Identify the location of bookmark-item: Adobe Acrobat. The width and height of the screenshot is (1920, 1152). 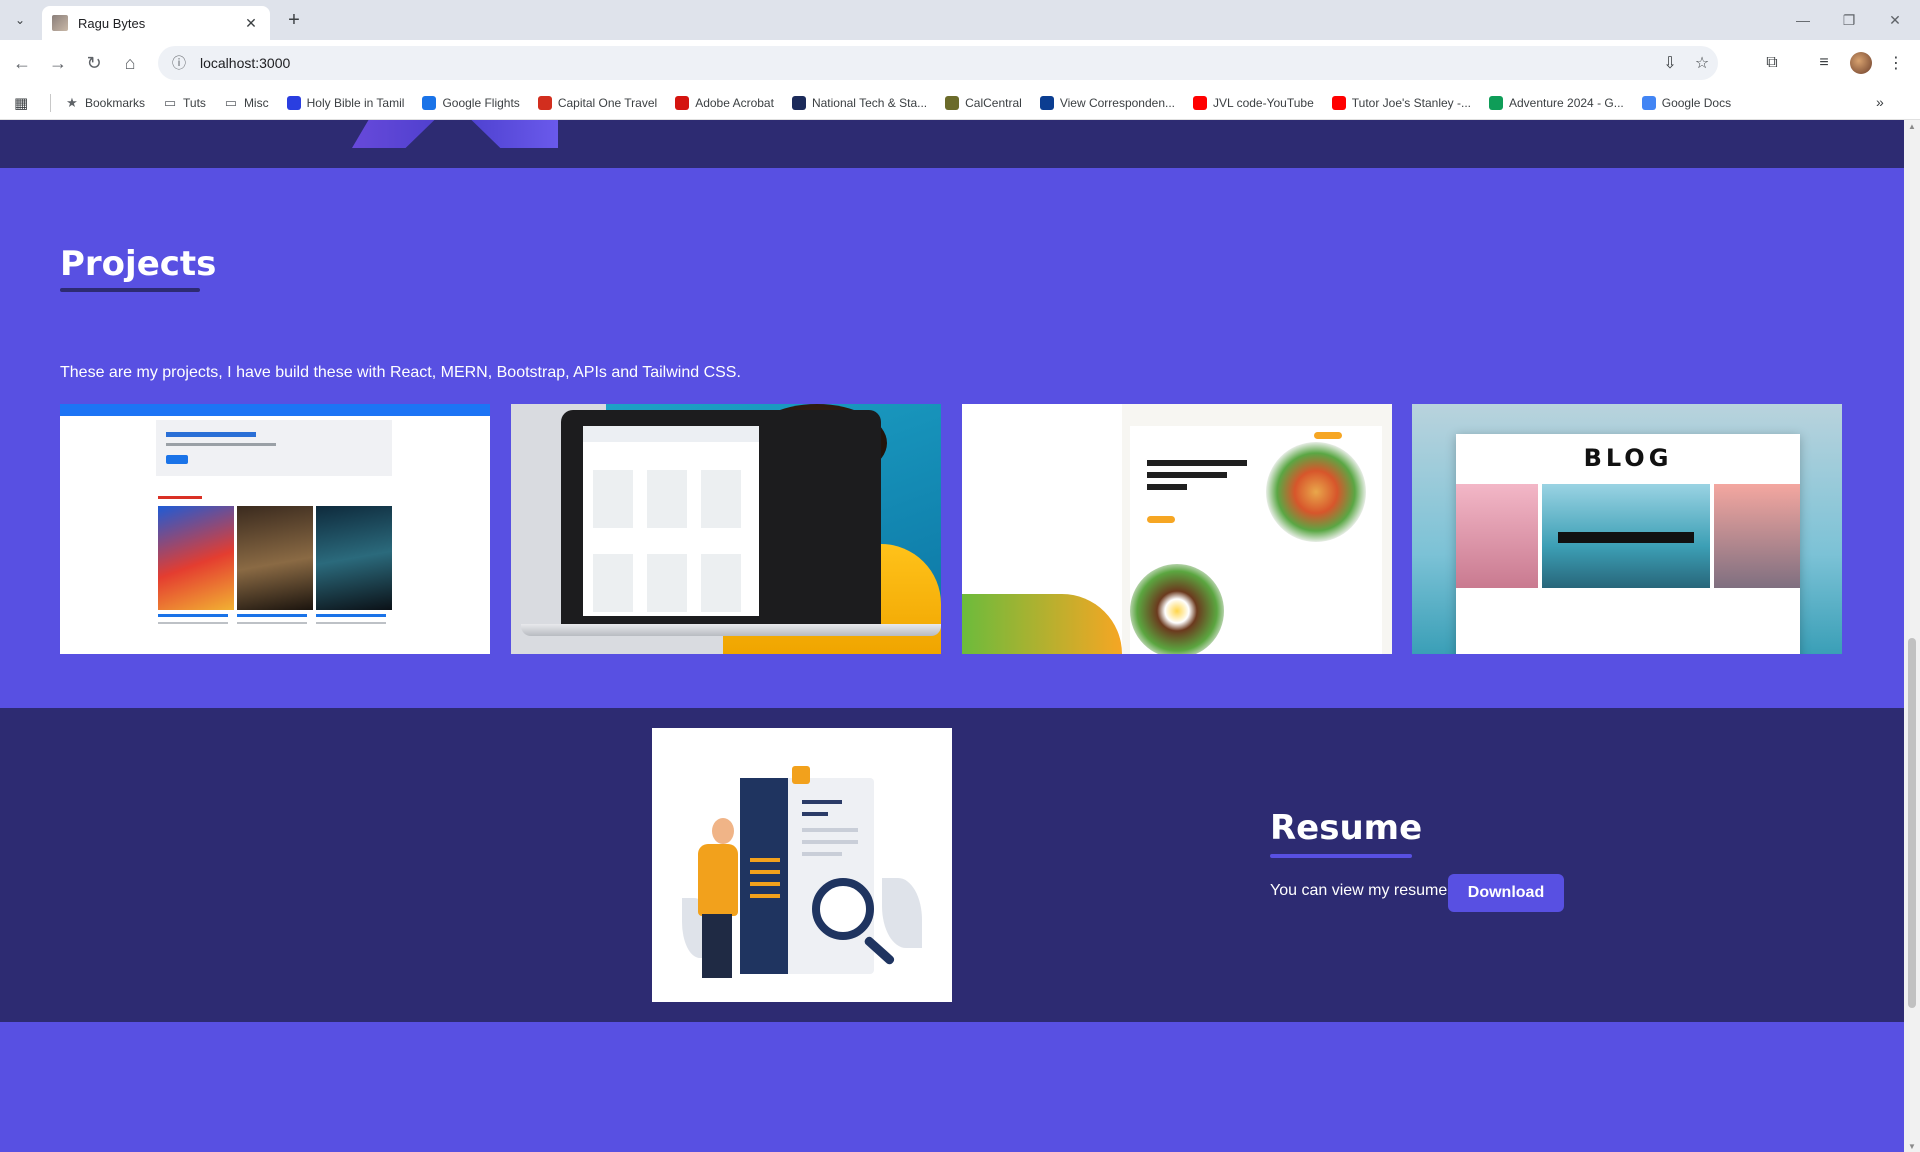
(724, 102).